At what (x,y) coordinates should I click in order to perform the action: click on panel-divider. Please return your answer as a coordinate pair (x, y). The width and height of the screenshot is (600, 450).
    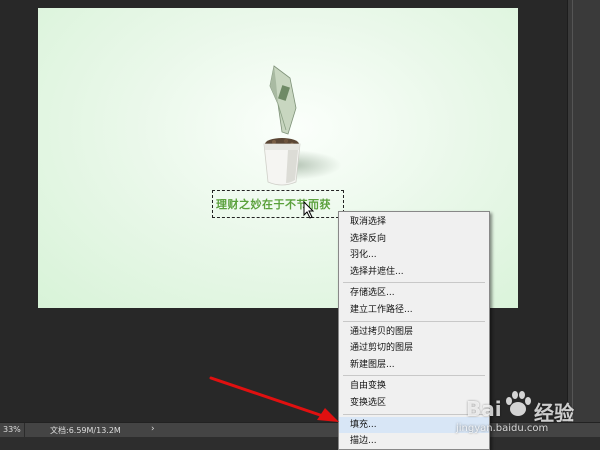
    Looking at the image, I should click on (572, 211).